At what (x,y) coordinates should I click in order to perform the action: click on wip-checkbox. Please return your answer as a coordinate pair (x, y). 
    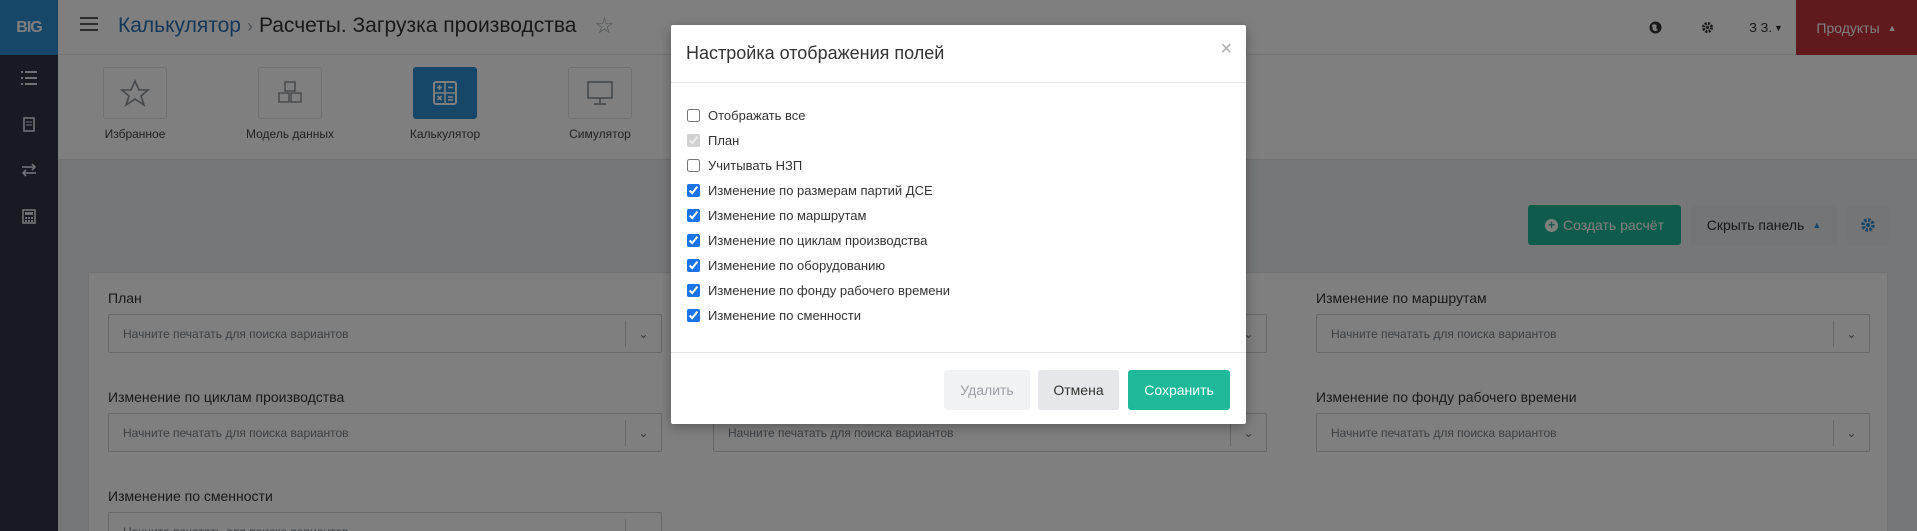
    Looking at the image, I should click on (693, 165).